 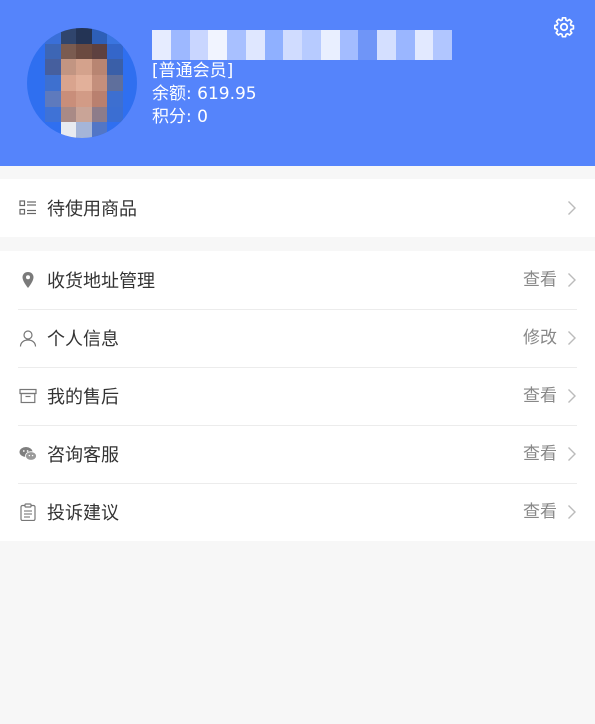 I want to click on wechat-chat-icon, so click(x=28, y=454).